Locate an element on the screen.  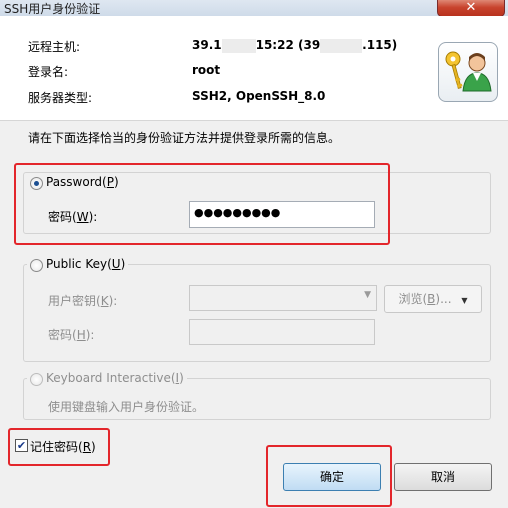
login-name-label: 登录名: is located at coordinates (48, 72).